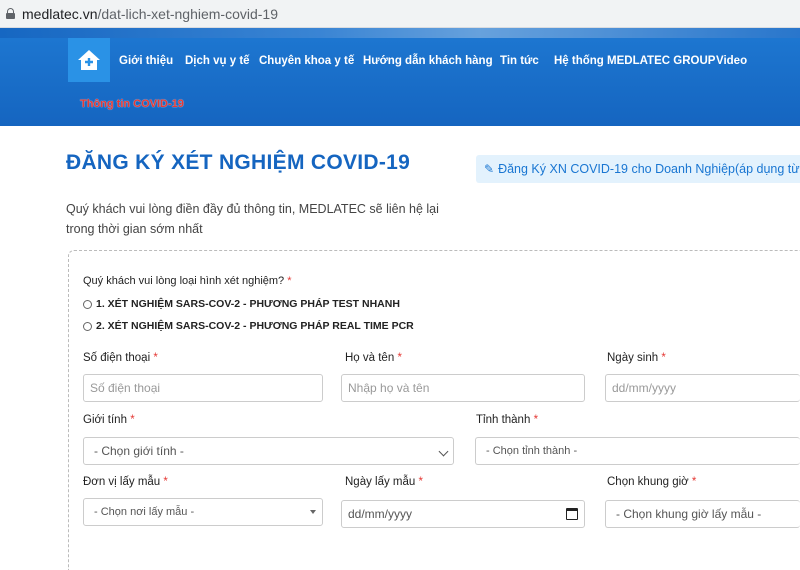 The image size is (800, 570). What do you see at coordinates (400, 33) in the screenshot?
I see `header-banner-strip` at bounding box center [400, 33].